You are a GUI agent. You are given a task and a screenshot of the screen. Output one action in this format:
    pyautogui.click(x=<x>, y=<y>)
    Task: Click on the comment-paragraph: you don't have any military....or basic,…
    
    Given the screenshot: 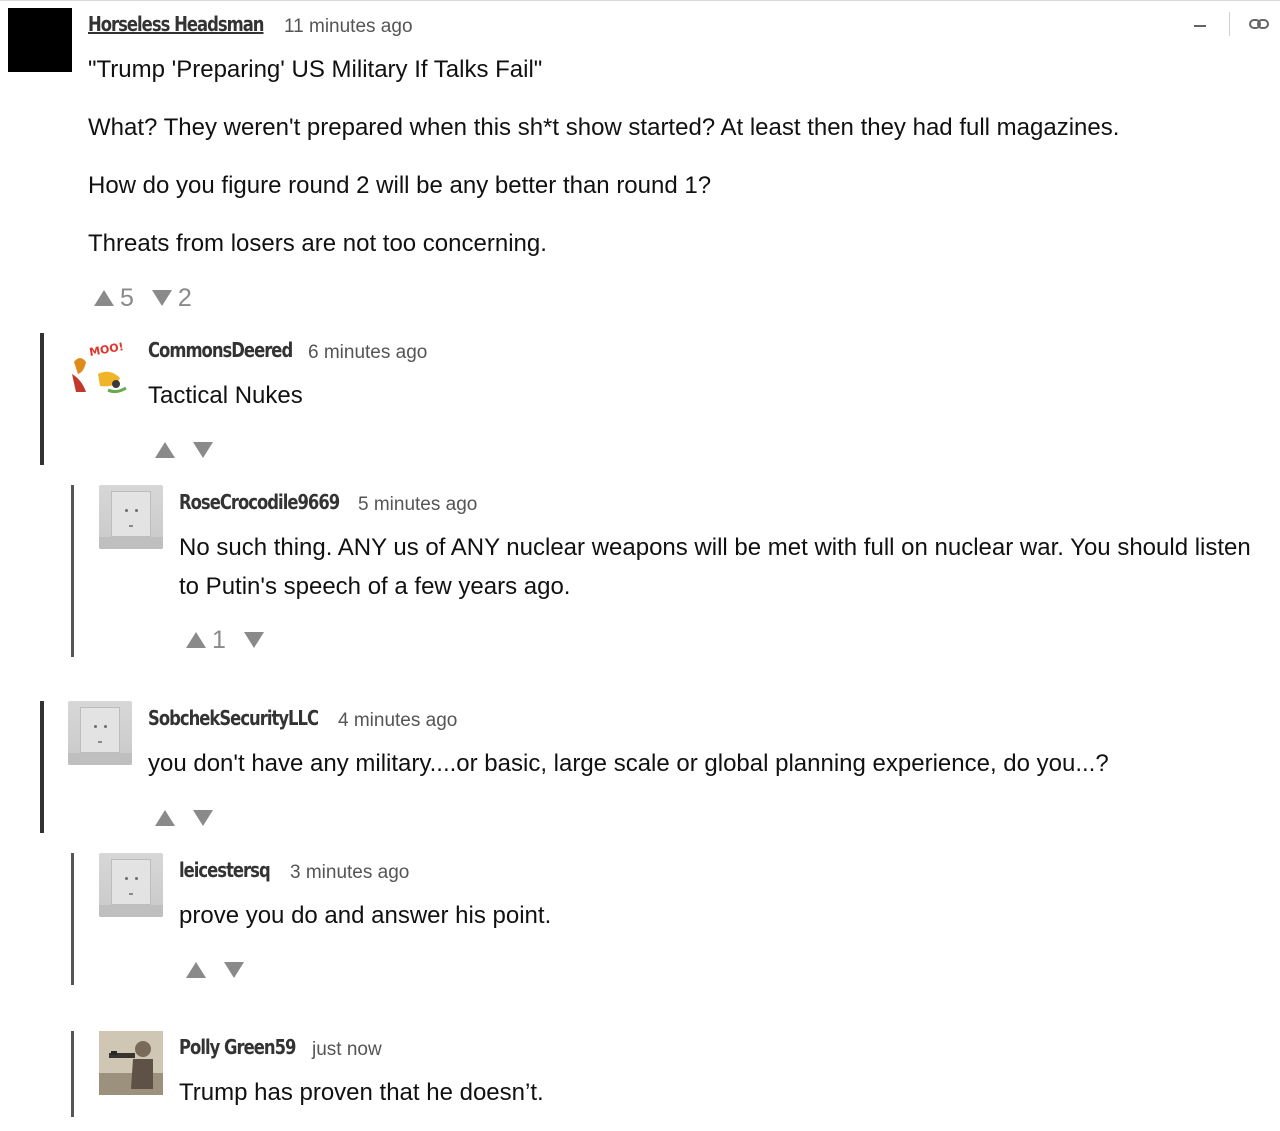 What is the action you would take?
    pyautogui.click(x=628, y=763)
    